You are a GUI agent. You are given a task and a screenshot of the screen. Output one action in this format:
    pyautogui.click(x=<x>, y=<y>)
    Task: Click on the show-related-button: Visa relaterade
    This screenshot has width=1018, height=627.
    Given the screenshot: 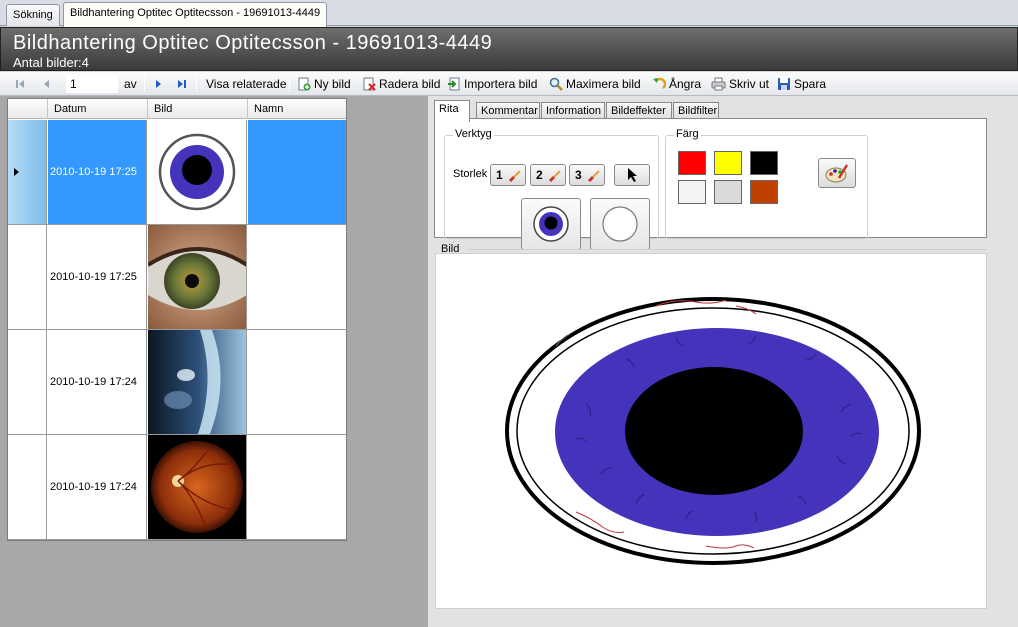 What is the action you would take?
    pyautogui.click(x=246, y=84)
    